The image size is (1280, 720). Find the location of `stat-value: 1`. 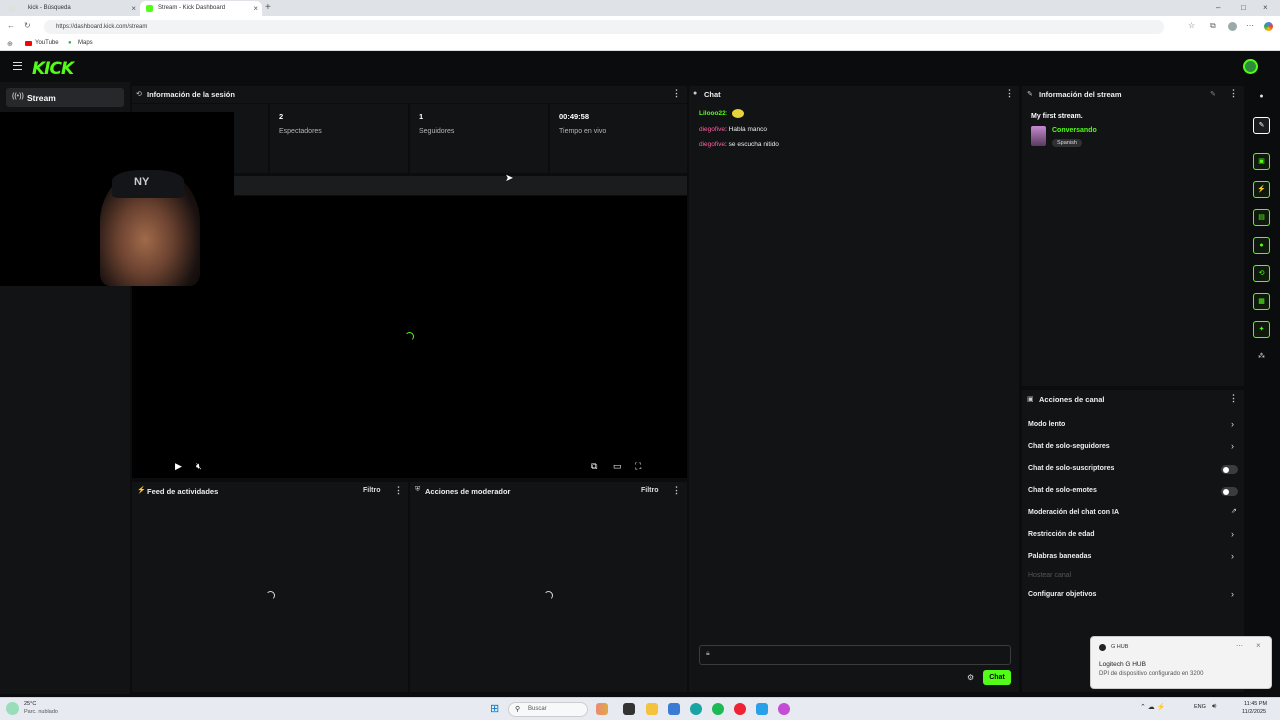

stat-value: 1 is located at coordinates (421, 116).